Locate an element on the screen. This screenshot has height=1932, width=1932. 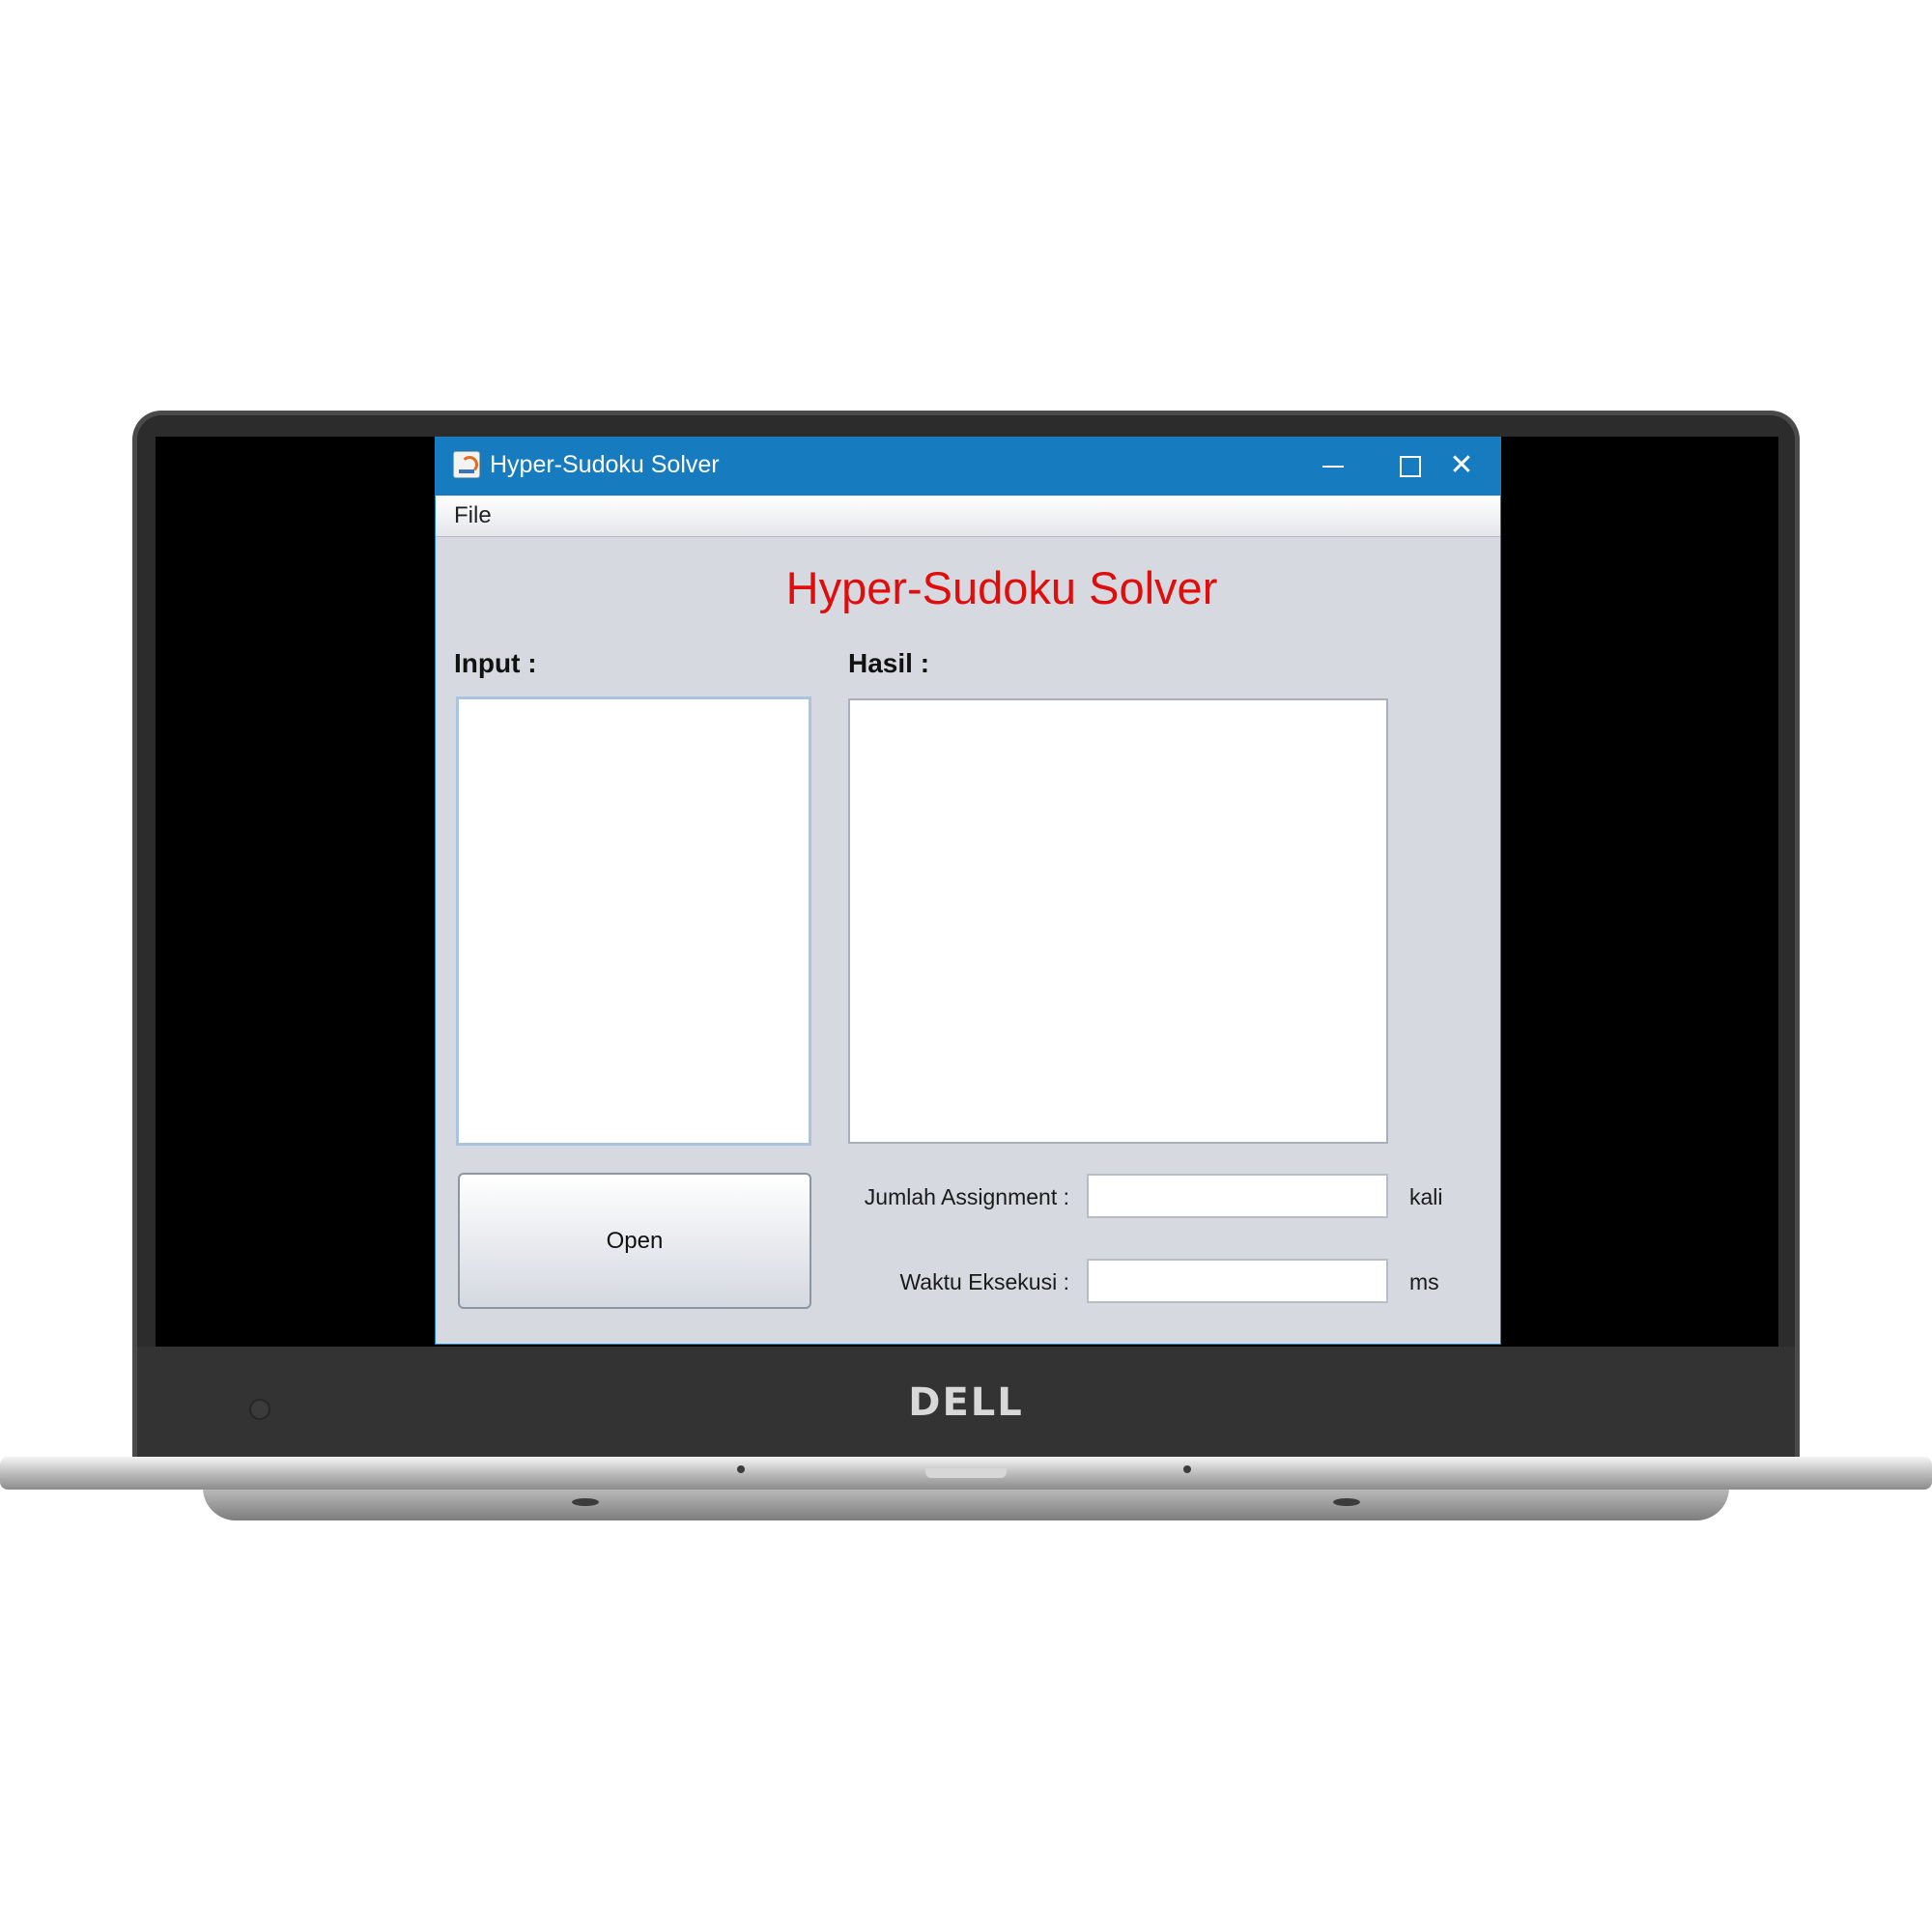
assignment-label: Jumlah Assignment : is located at coordinates (966, 1196).